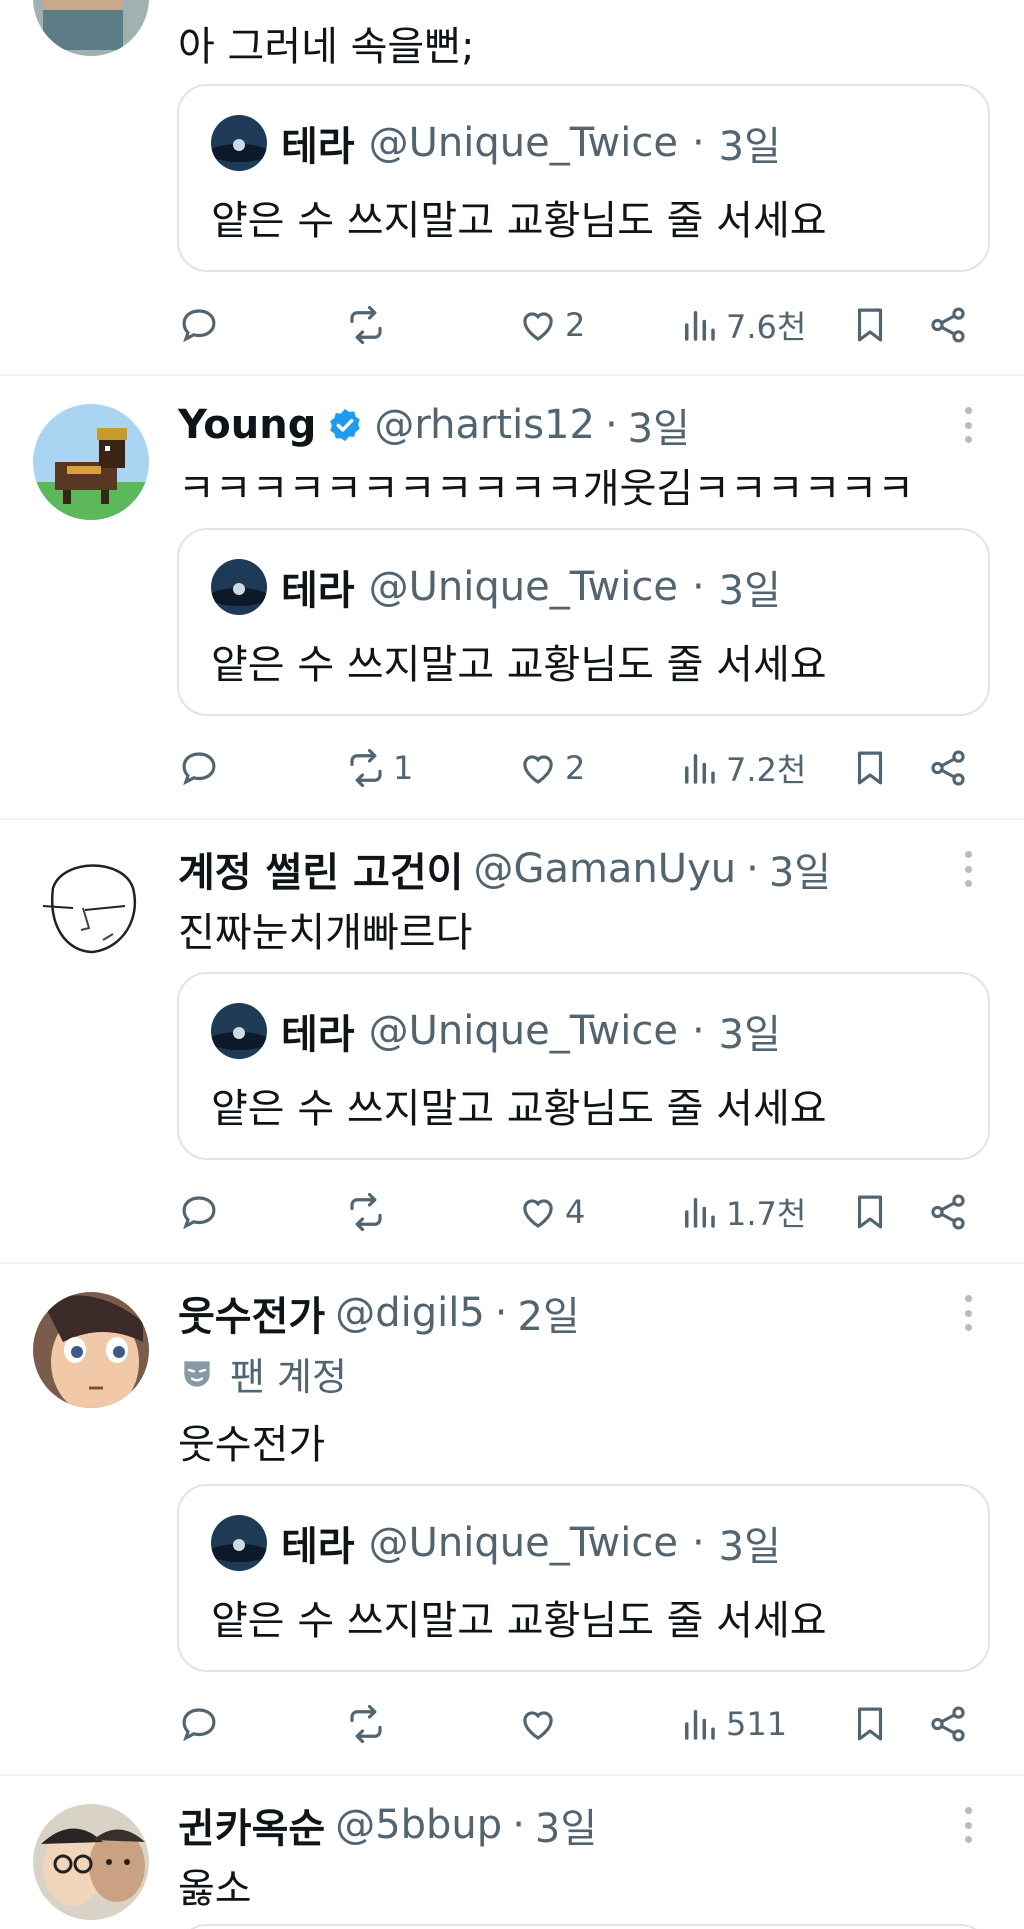  Describe the element at coordinates (484, 425) in the screenshot. I see `handle: @rhartis12` at that location.